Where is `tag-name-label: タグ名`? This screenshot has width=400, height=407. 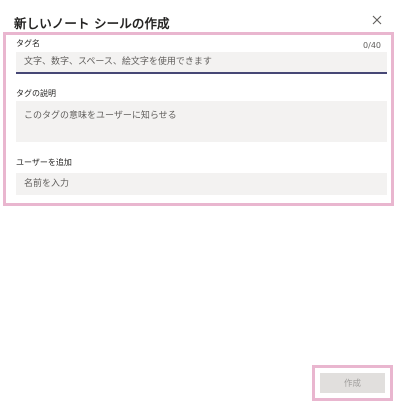 tag-name-label: タグ名 is located at coordinates (28, 43).